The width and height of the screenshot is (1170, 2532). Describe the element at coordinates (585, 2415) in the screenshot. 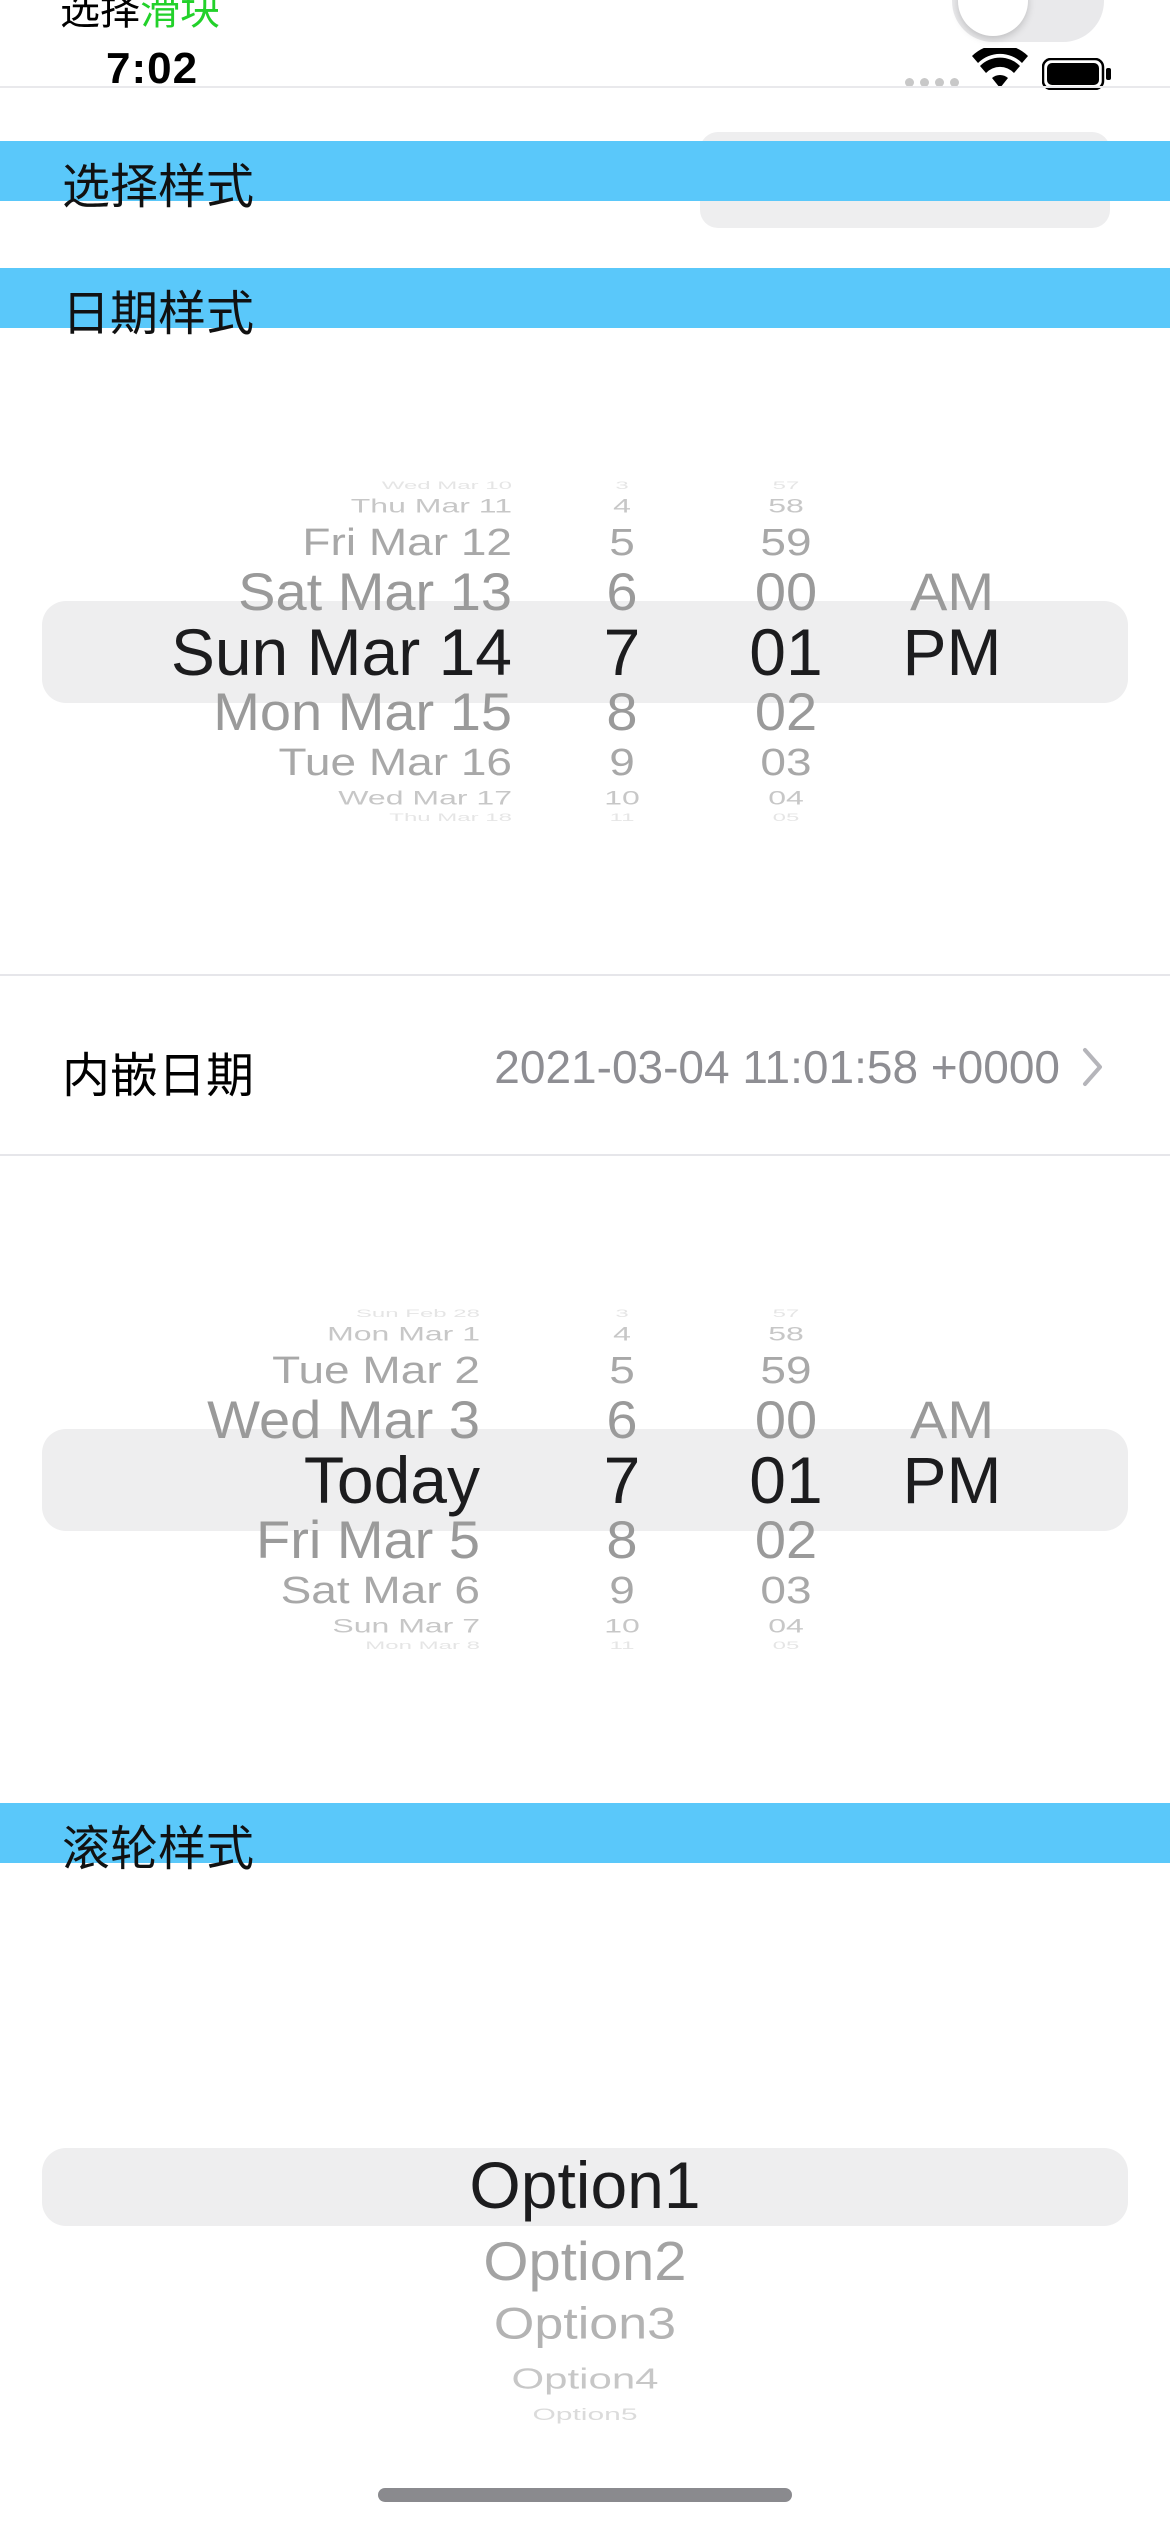

I see `wheel-option-item: Option5` at that location.